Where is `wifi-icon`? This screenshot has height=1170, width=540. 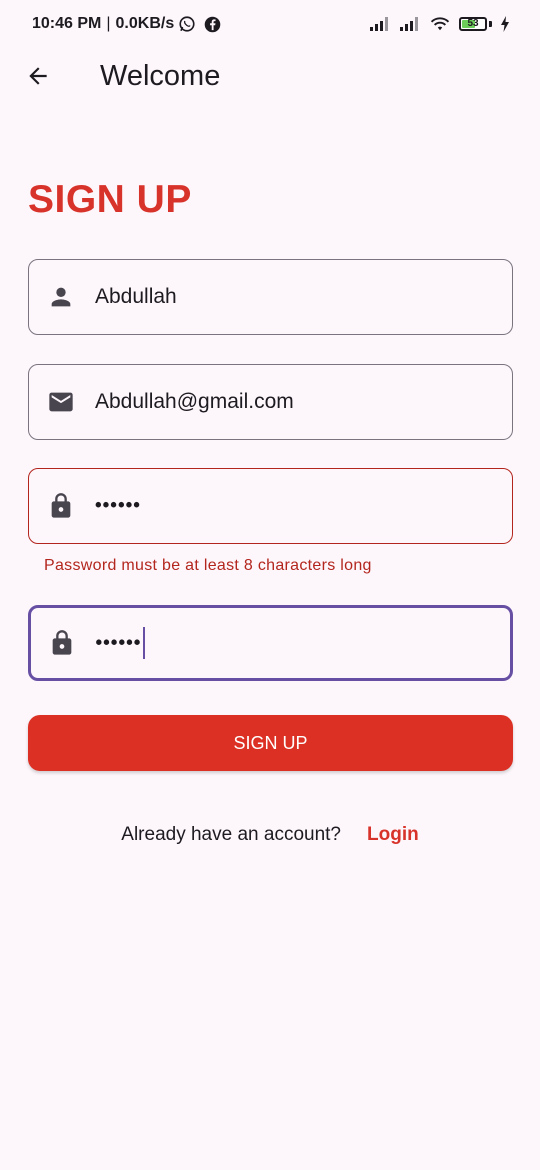 wifi-icon is located at coordinates (440, 24).